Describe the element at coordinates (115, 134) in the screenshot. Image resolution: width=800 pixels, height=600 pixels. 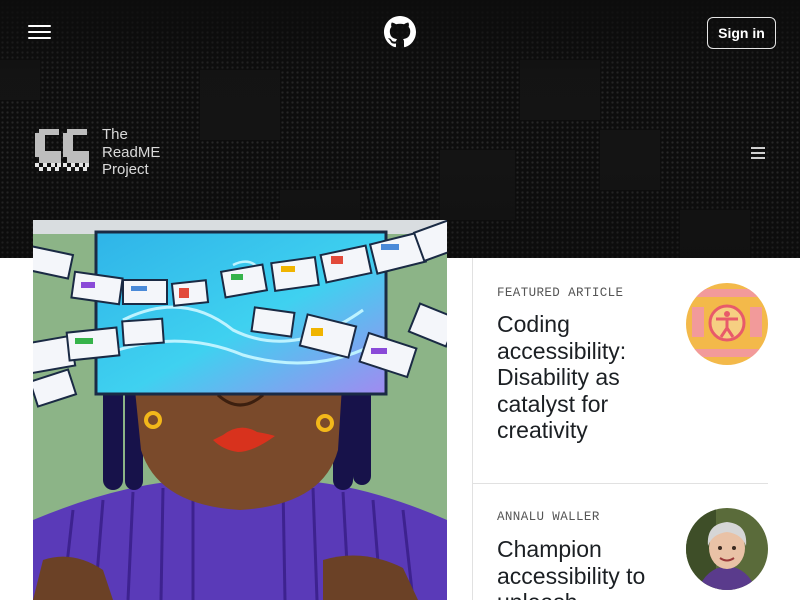
I see `wordmark-line: The` at that location.